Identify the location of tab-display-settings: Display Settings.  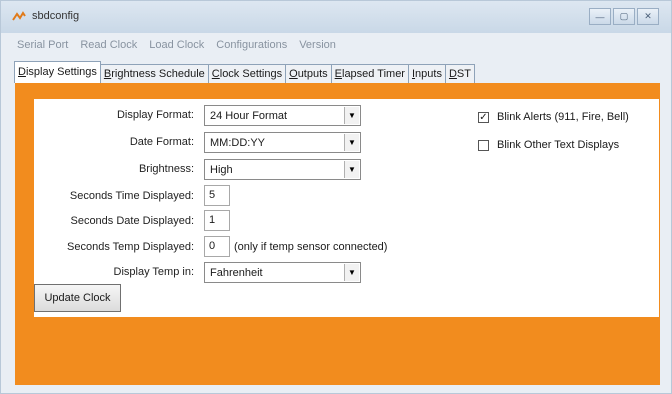
(57, 72).